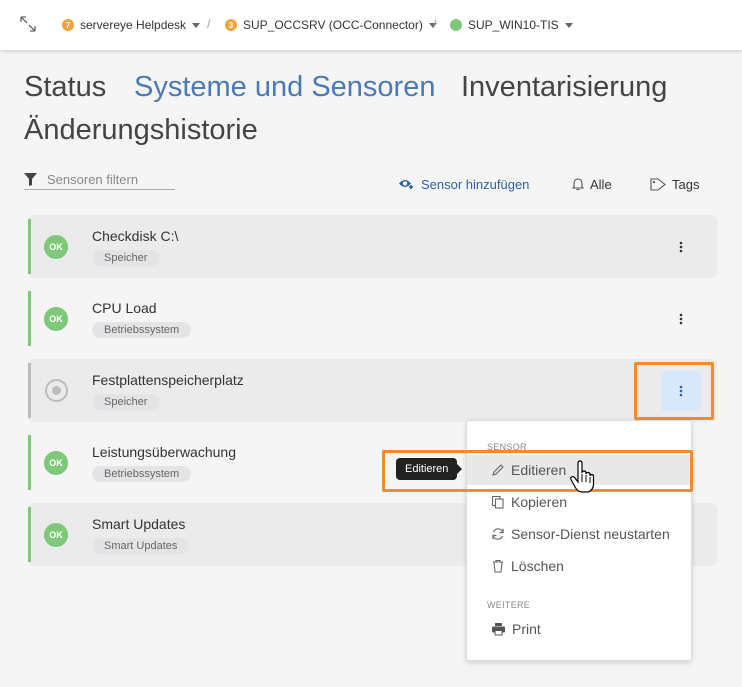  What do you see at coordinates (372, 246) in the screenshot?
I see `sensor-row-checkdisk: OK Checkdisk C:\ Speicher` at bounding box center [372, 246].